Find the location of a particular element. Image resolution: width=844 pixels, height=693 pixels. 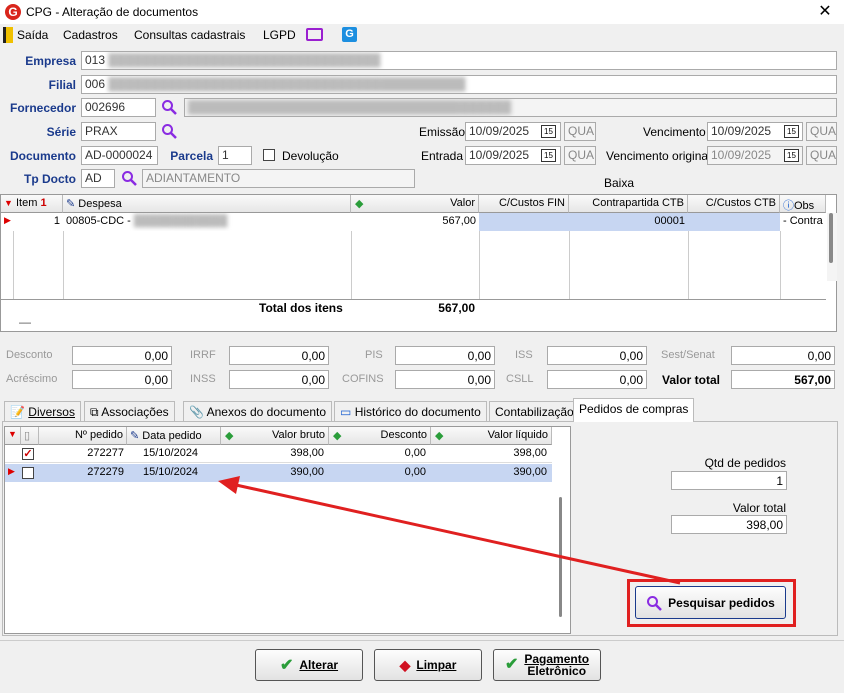

iss-input: 0,00 is located at coordinates (597, 355).